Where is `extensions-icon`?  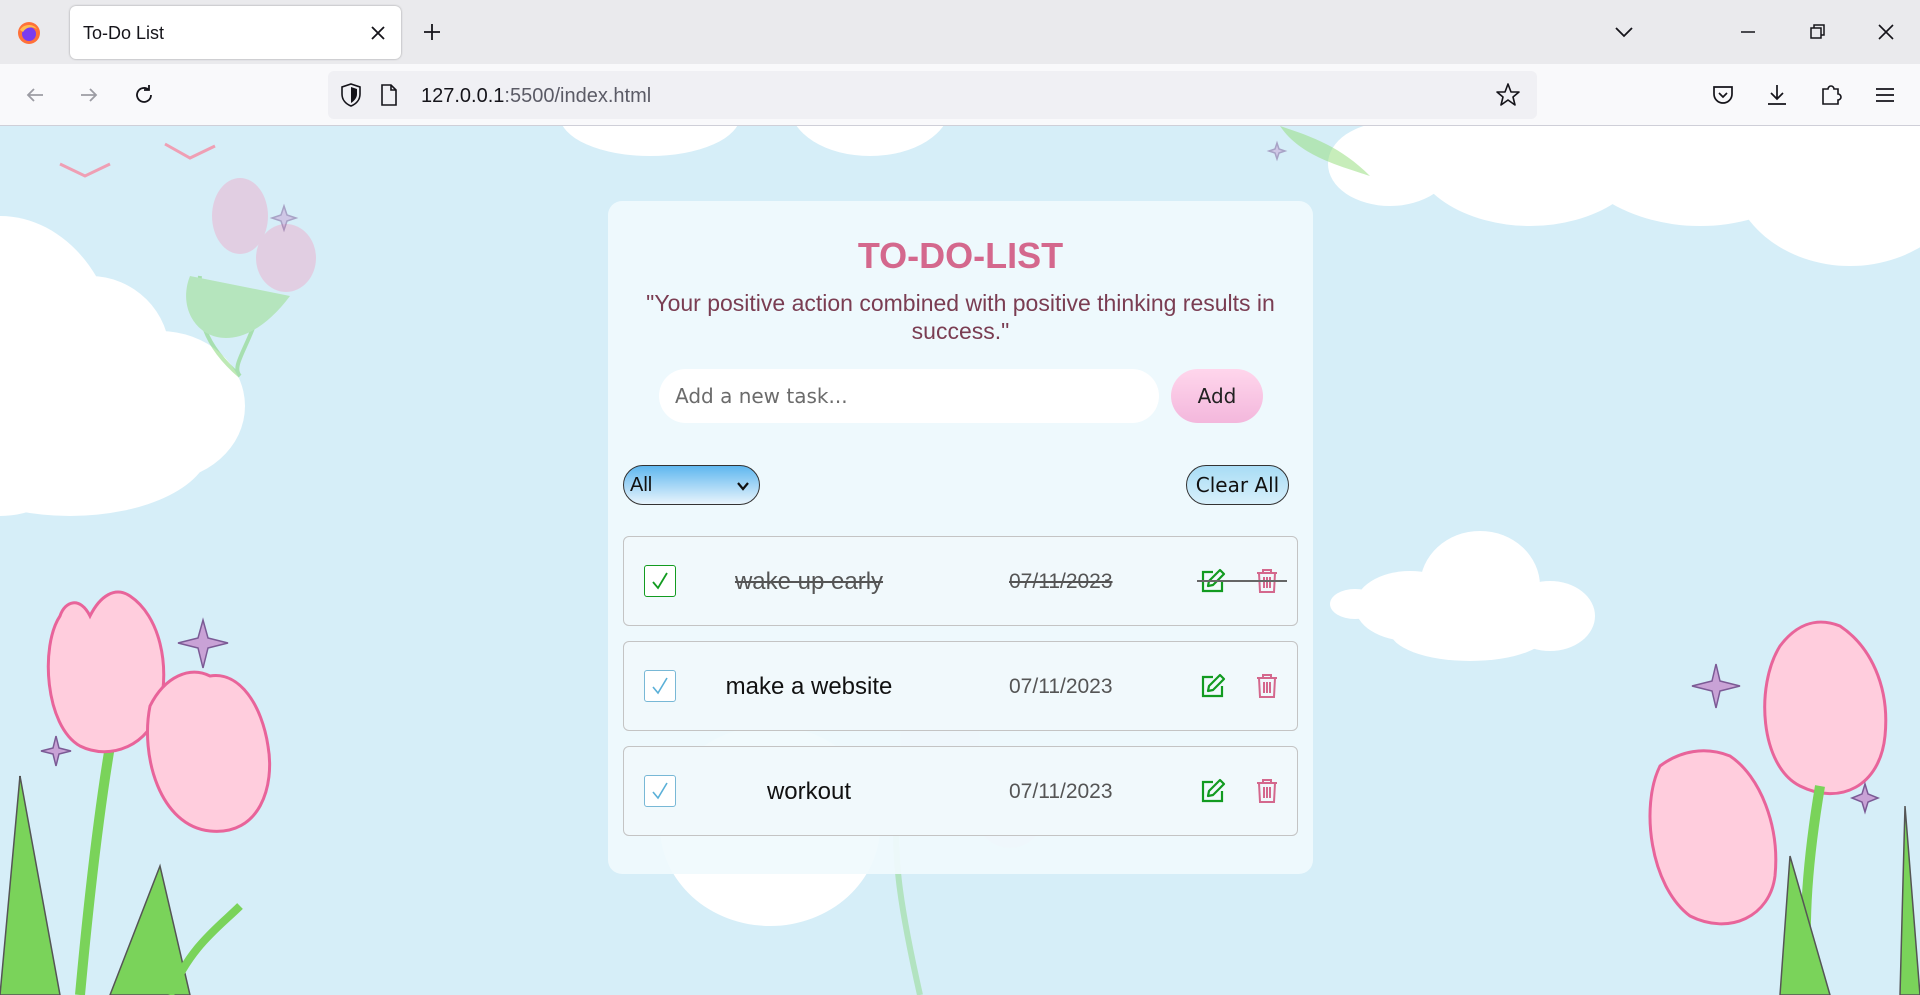 extensions-icon is located at coordinates (1831, 95).